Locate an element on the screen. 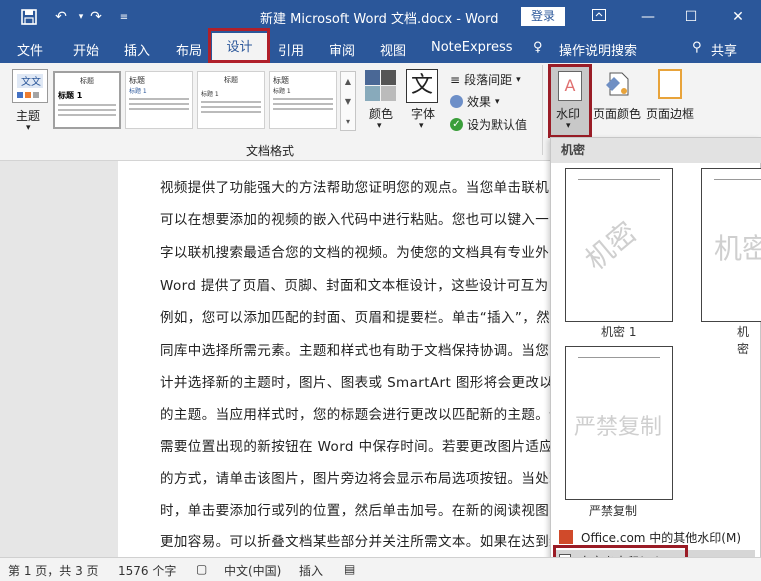 The height and width of the screenshot is (581, 761). watermark-option-do-not-copy: 严禁复制 is located at coordinates (619, 423).